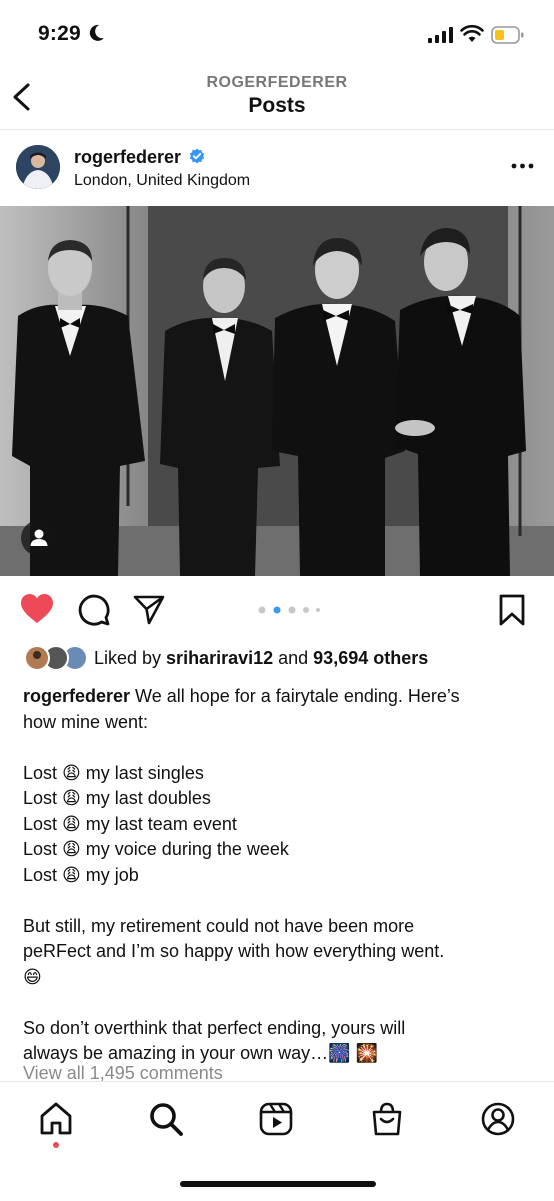 The image size is (554, 1201). I want to click on search-icon, so click(166, 1119).